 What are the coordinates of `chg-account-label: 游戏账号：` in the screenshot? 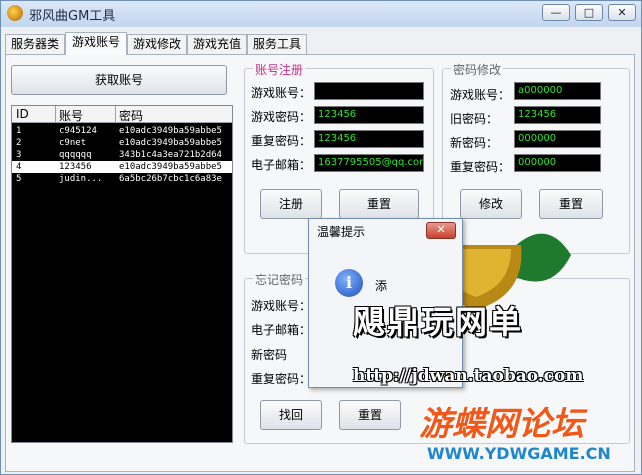 It's located at (480, 95).